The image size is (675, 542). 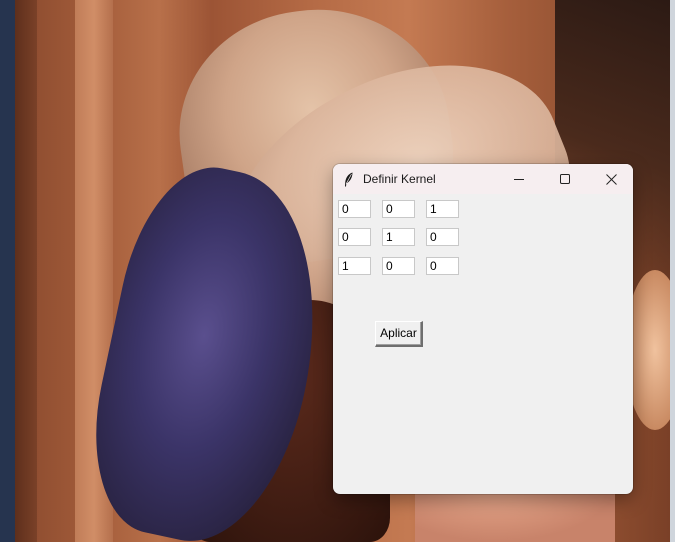 What do you see at coordinates (354, 266) in the screenshot?
I see `kernel-cell-2-0: 1` at bounding box center [354, 266].